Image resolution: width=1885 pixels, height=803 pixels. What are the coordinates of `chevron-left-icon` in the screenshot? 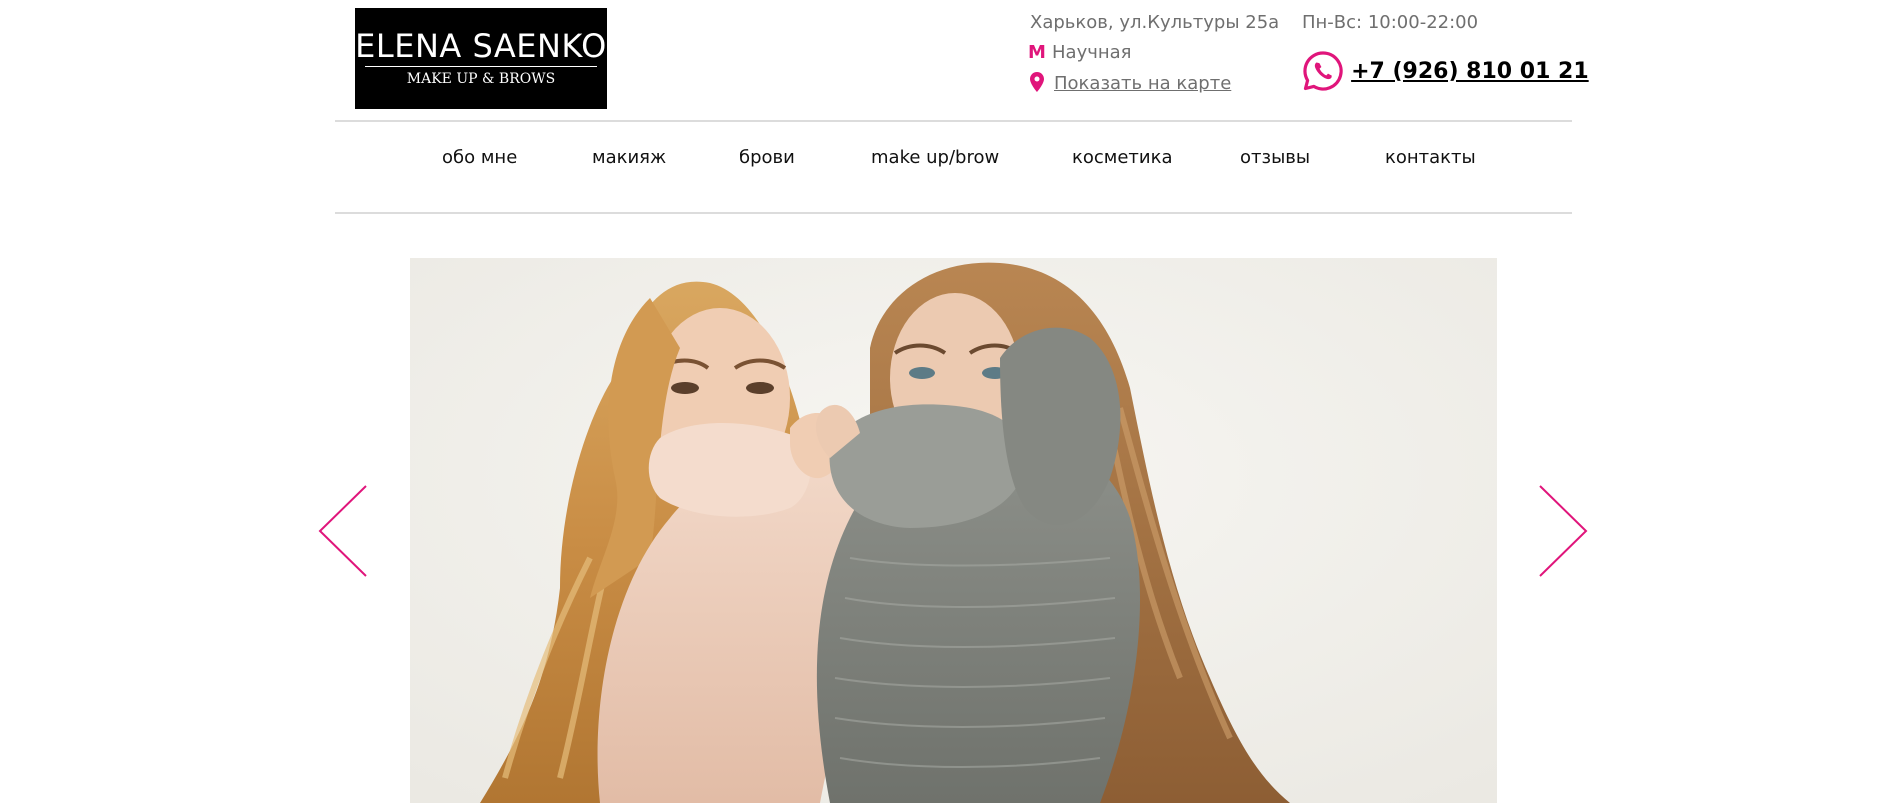 It's located at (342, 531).